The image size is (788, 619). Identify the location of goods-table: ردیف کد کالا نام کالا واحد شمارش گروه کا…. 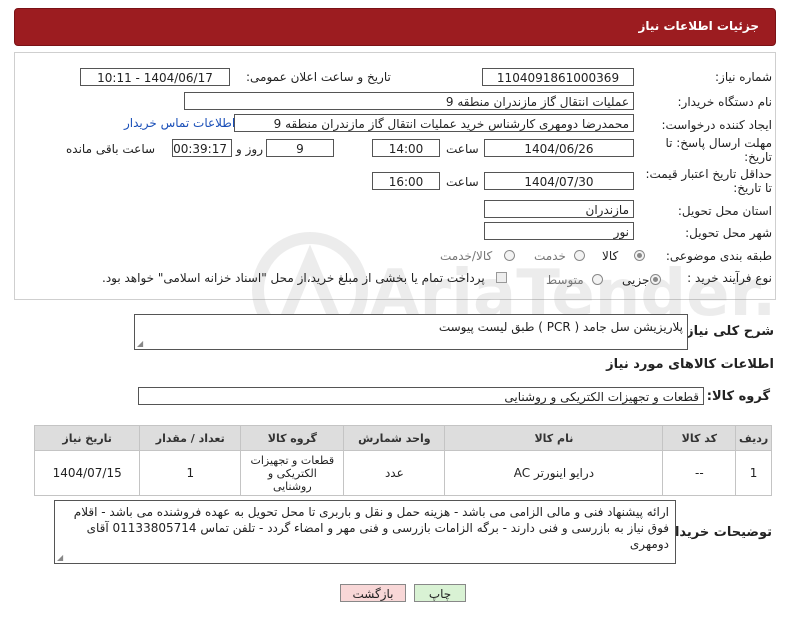
(402, 460).